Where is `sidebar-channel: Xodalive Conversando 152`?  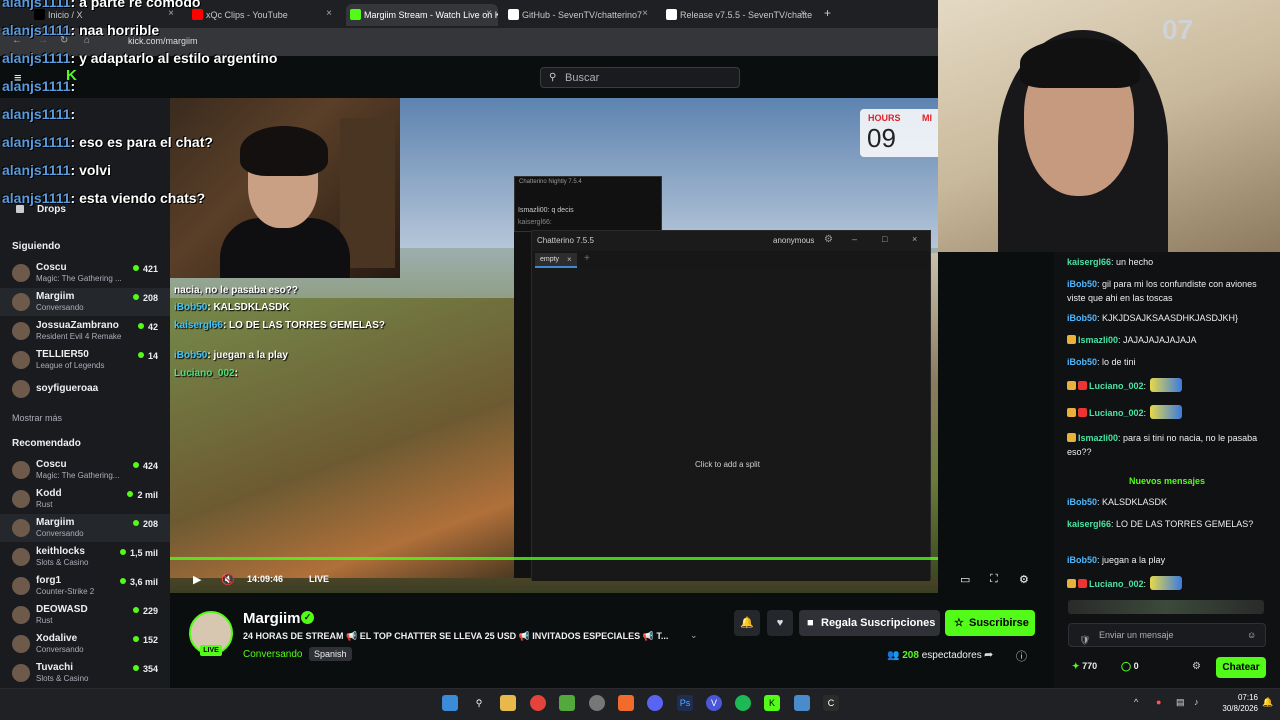
sidebar-channel: Xodalive Conversando 152 is located at coordinates (85, 644).